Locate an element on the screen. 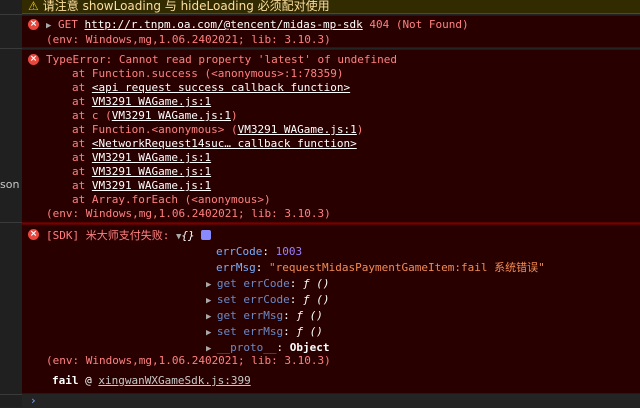 The height and width of the screenshot is (408, 640). property-key: errMsg is located at coordinates (236, 267).